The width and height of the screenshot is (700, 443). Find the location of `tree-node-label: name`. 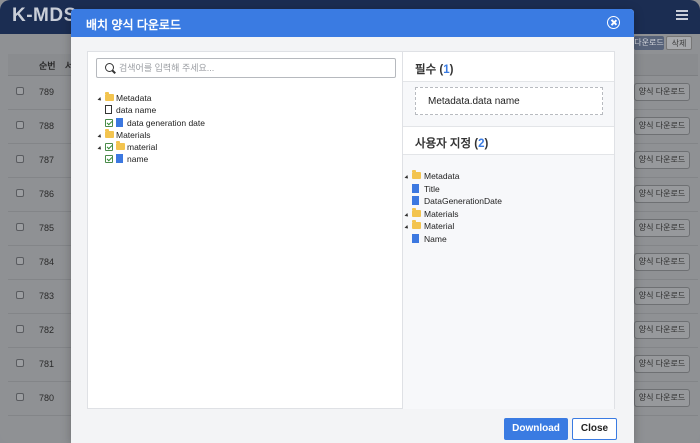

tree-node-label: name is located at coordinates (138, 159).